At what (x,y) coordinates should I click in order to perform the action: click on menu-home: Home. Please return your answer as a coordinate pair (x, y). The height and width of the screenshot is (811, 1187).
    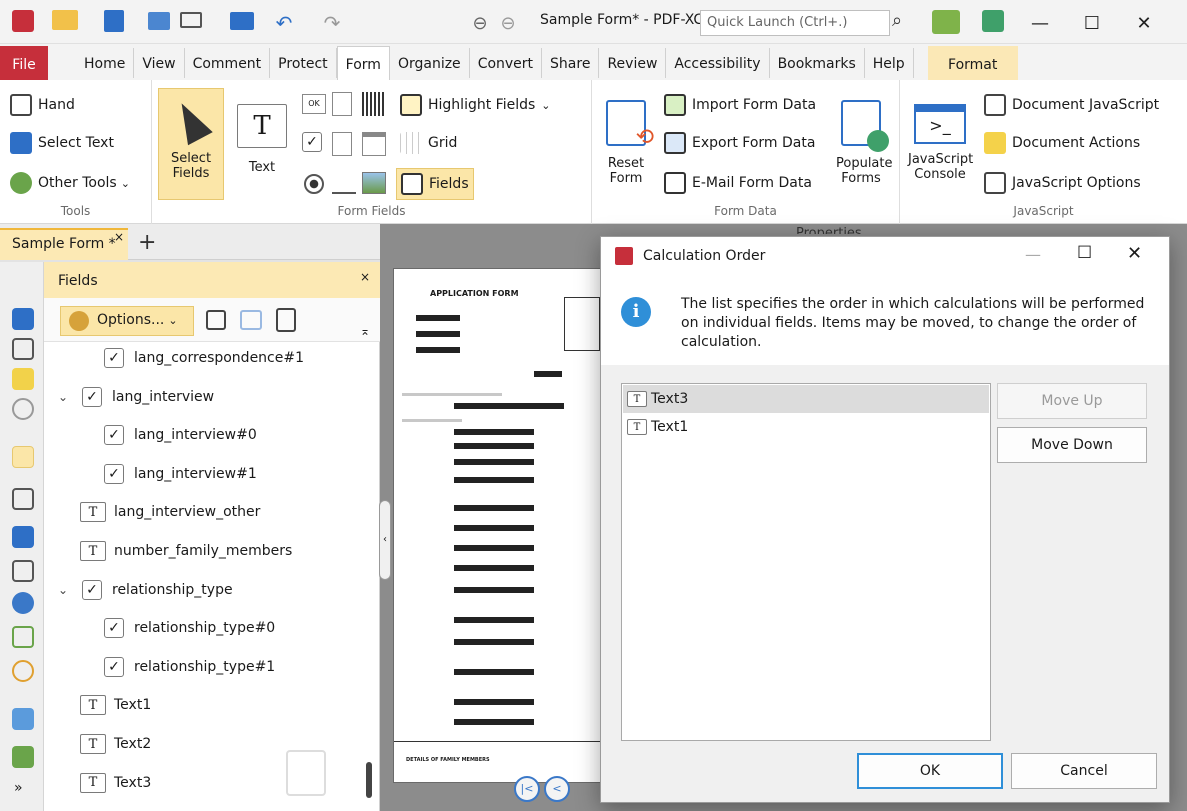
    Looking at the image, I should click on (105, 63).